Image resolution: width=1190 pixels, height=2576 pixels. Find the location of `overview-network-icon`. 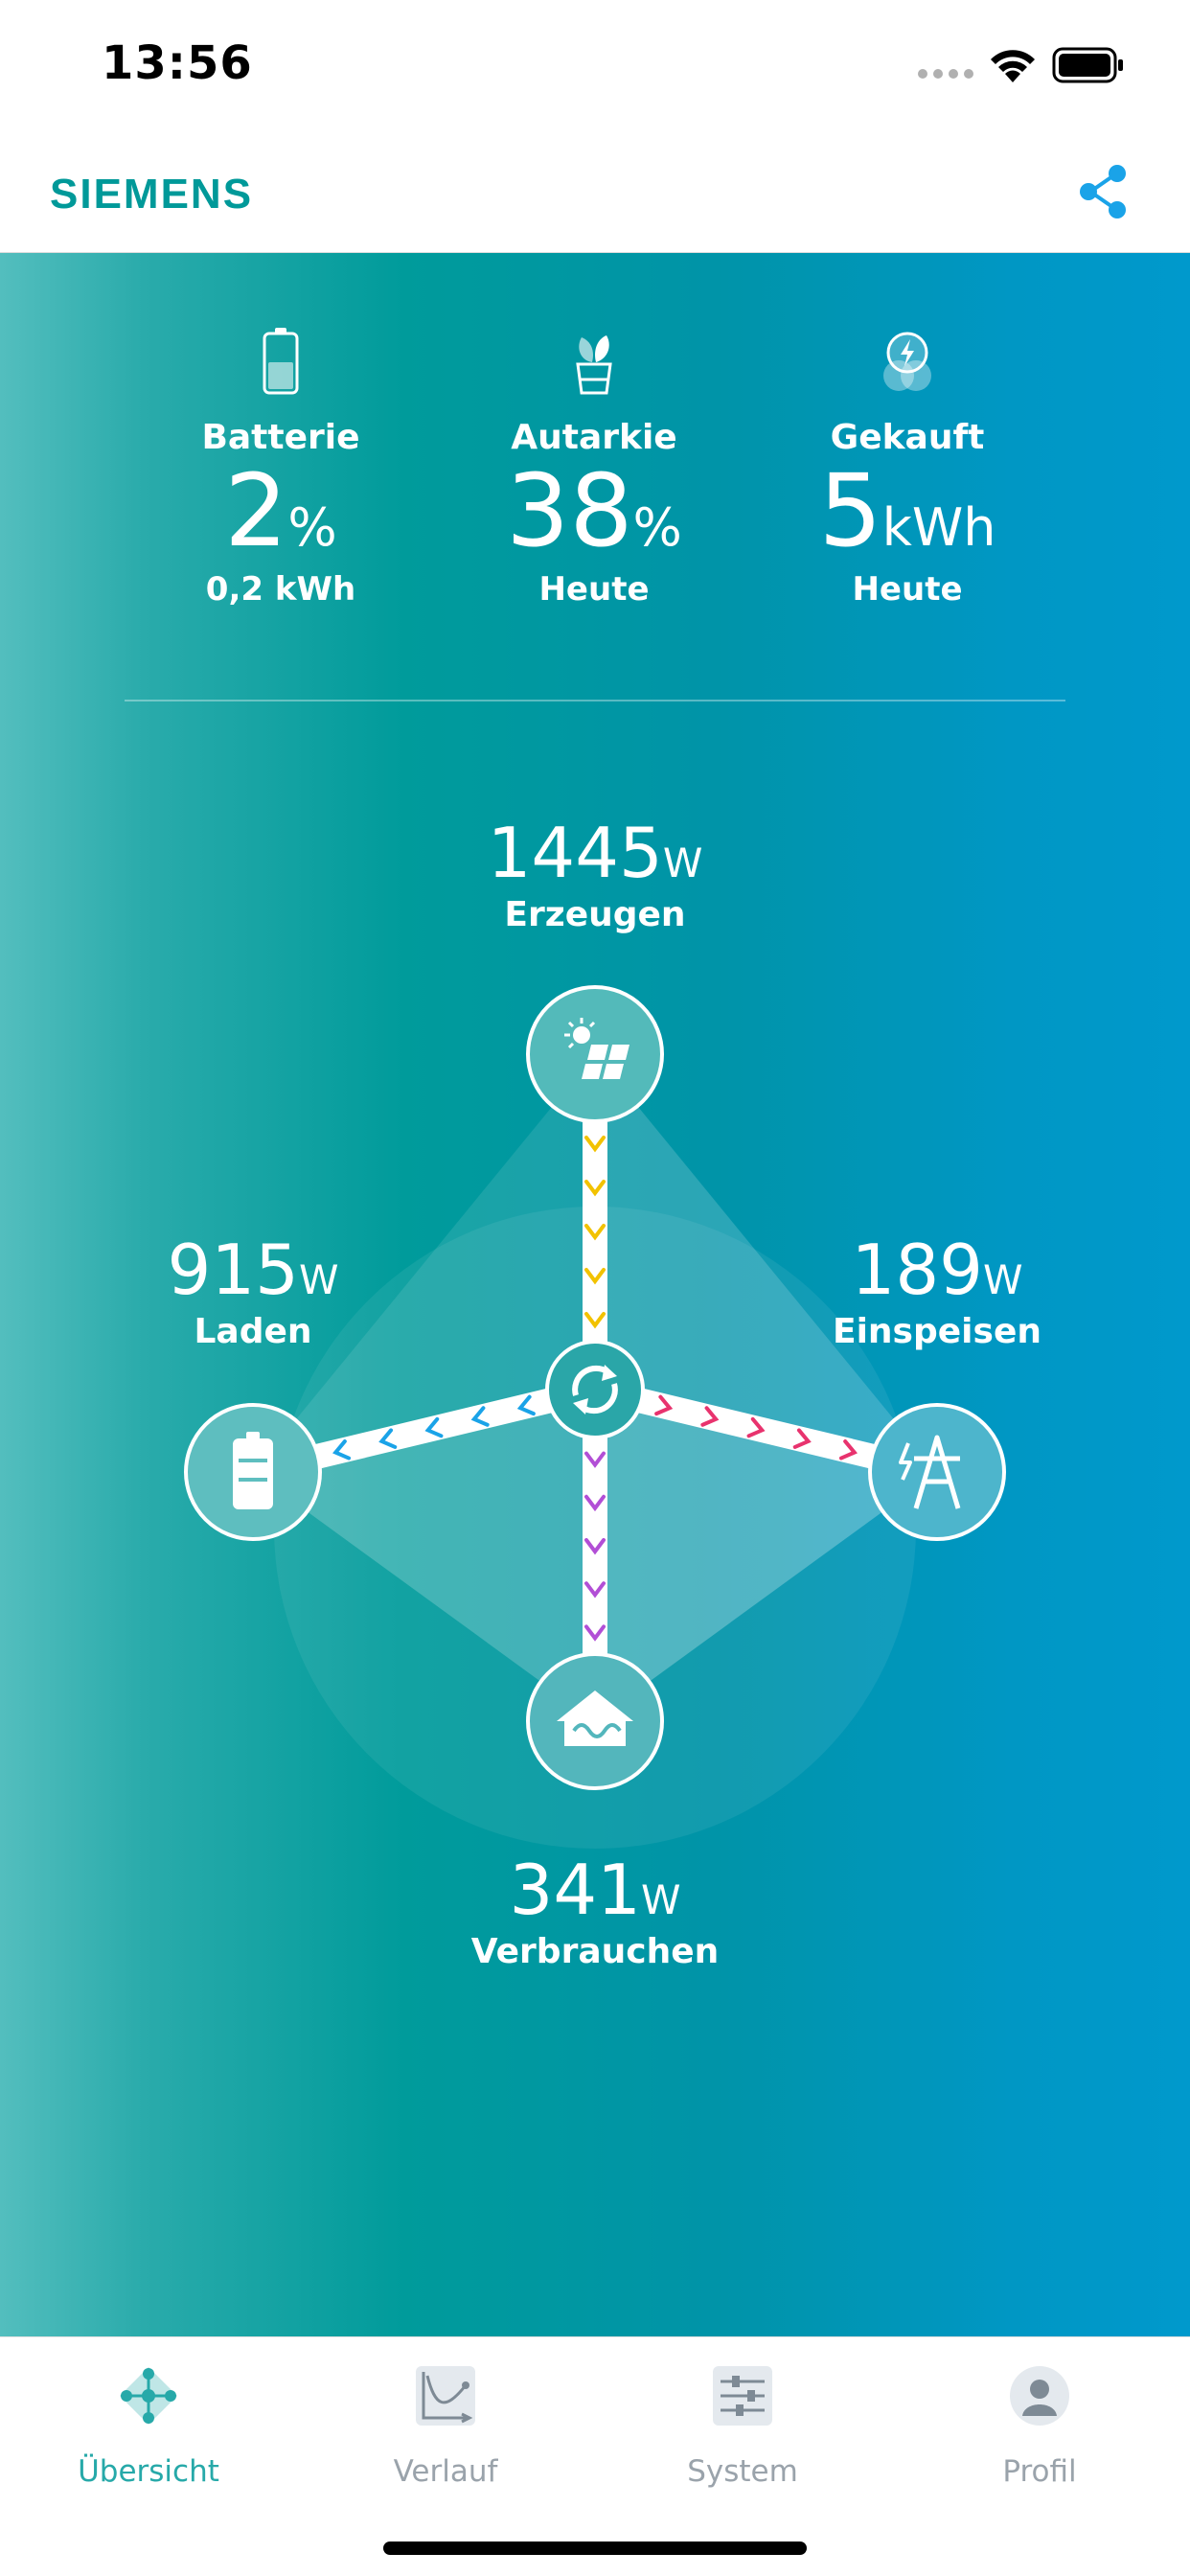

overview-network-icon is located at coordinates (148, 2396).